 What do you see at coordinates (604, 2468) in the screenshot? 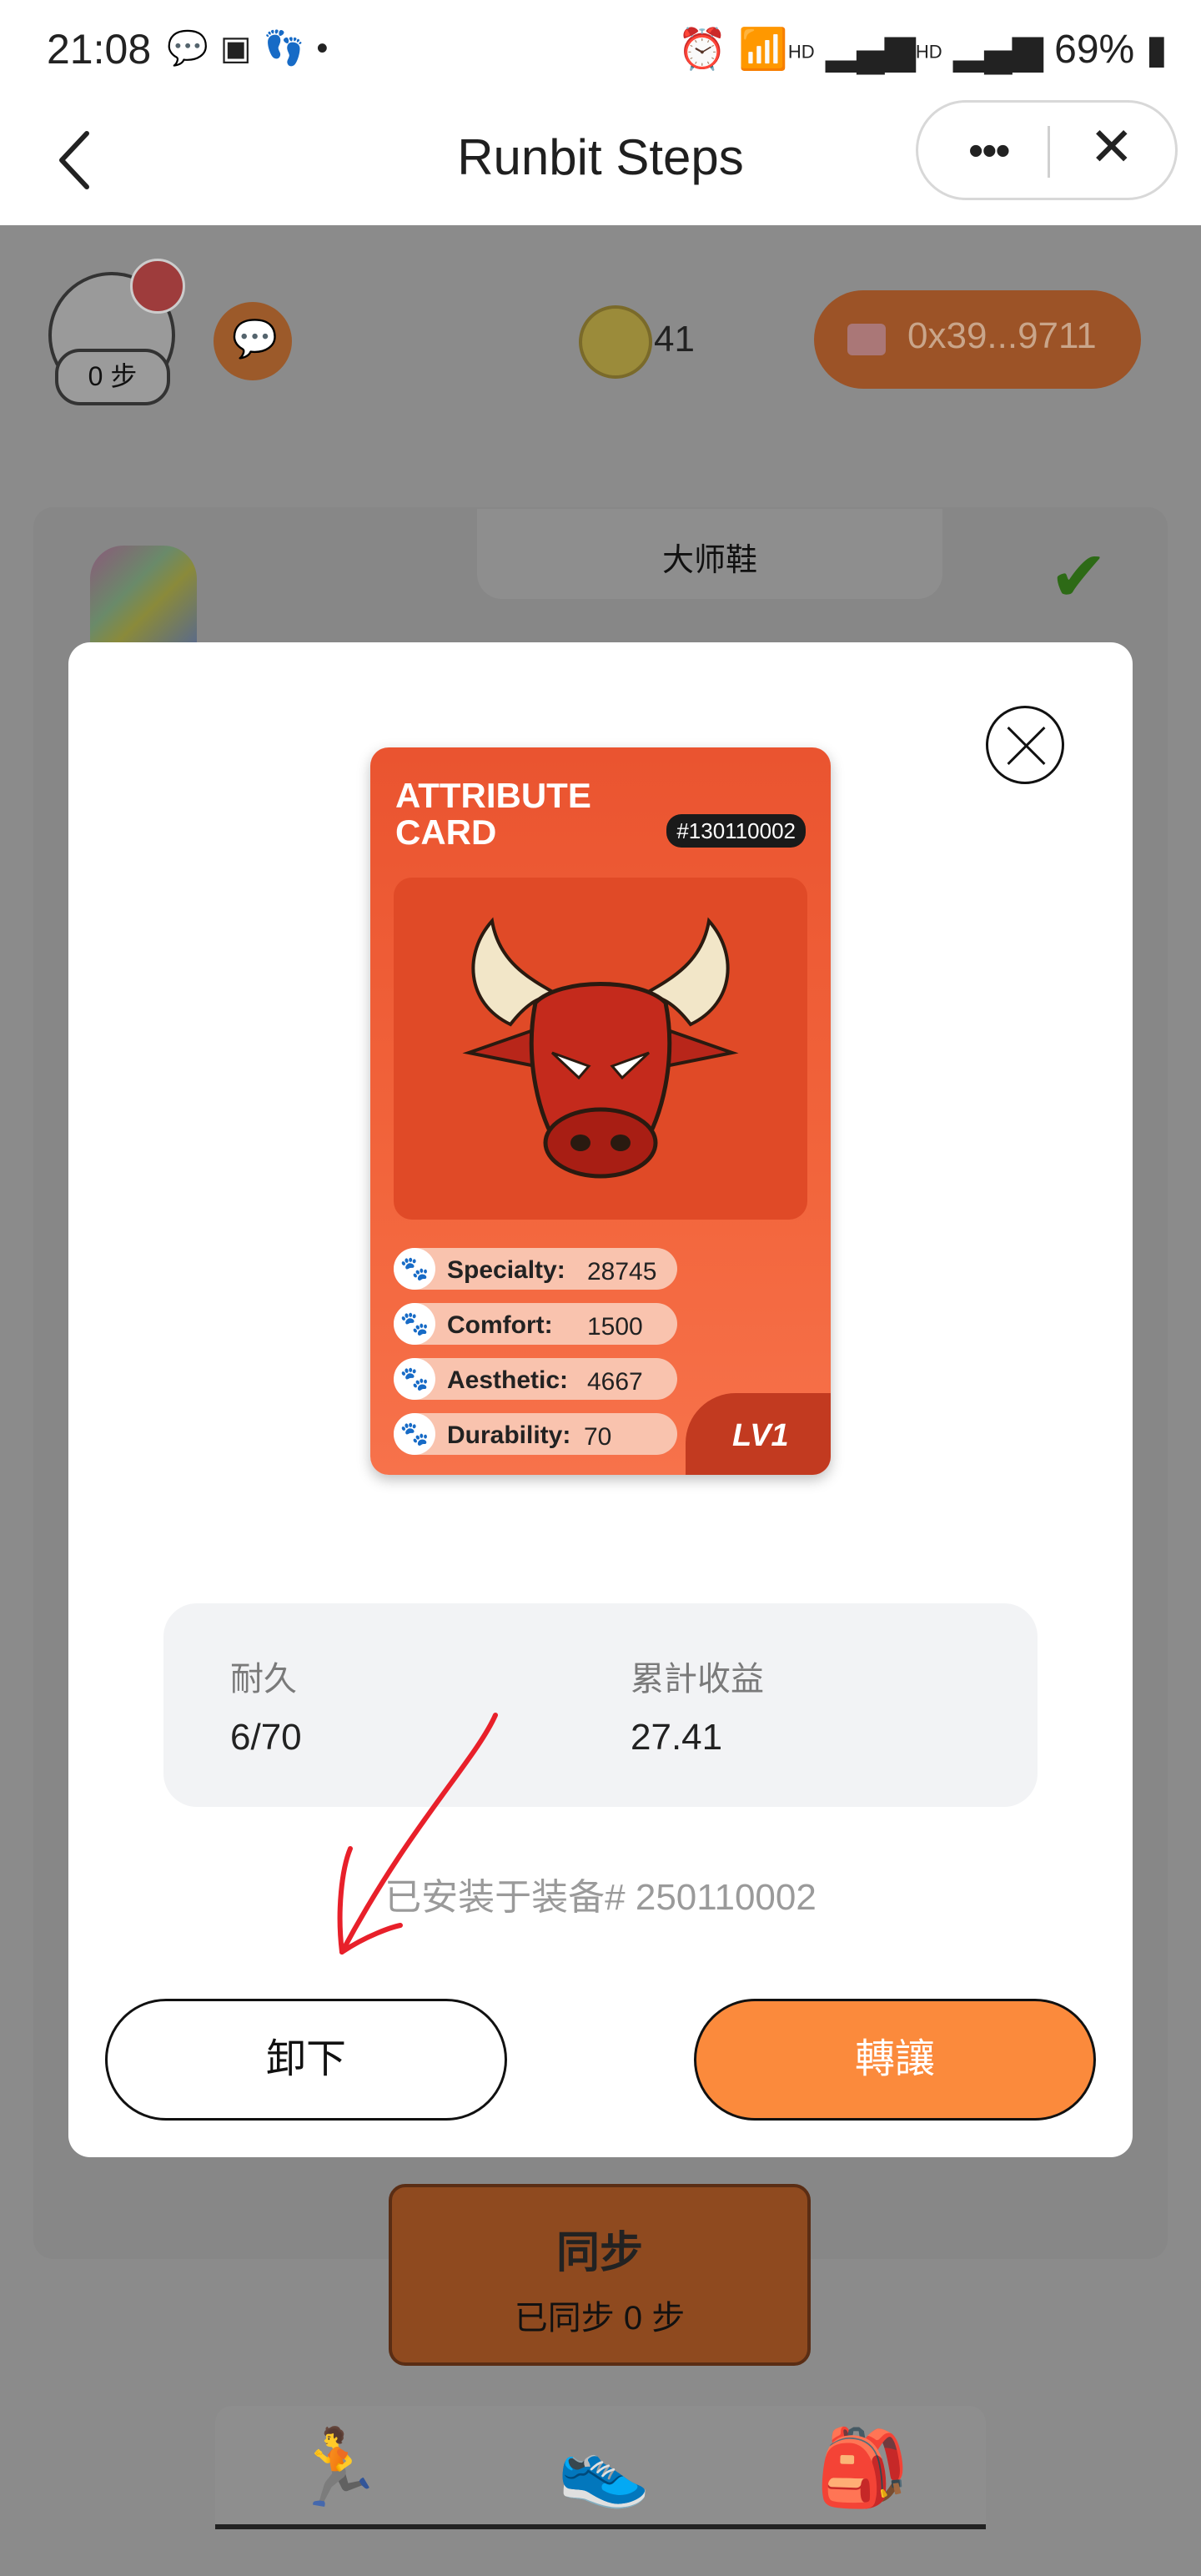
I see `shoe-icon: 👟` at bounding box center [604, 2468].